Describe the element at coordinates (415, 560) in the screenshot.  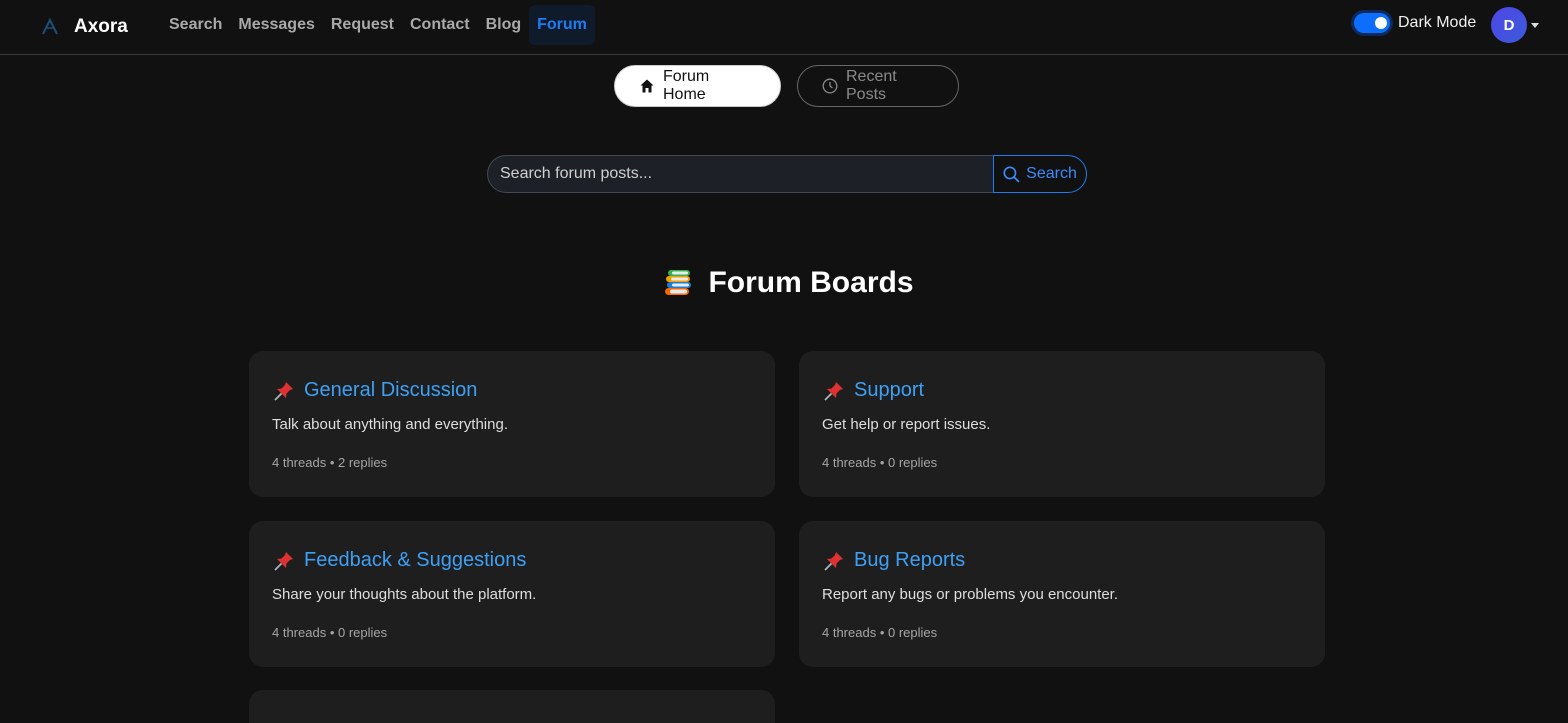
I see `board-title: Feedback & Suggestions` at that location.